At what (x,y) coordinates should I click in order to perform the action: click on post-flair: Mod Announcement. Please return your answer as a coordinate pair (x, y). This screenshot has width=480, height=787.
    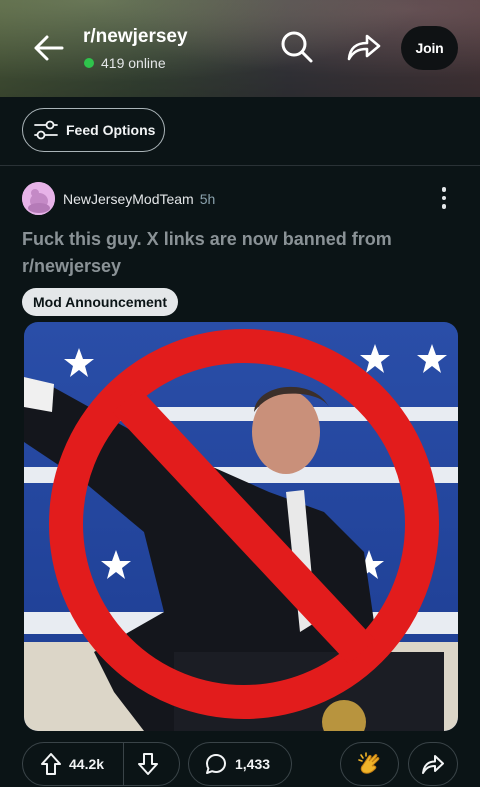
    Looking at the image, I should click on (100, 302).